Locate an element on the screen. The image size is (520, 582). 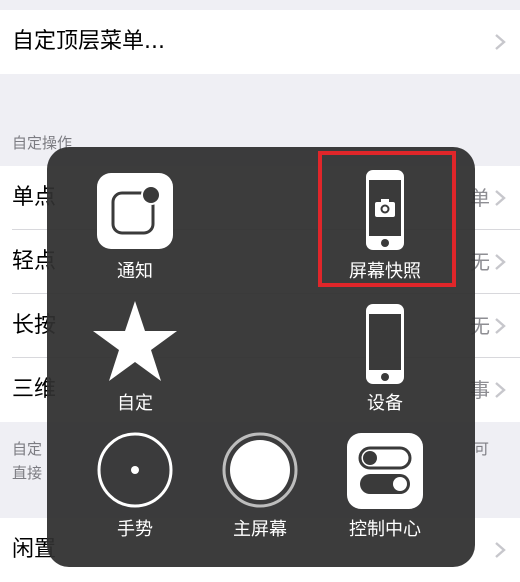
custom-label: 自定 is located at coordinates (135, 403).